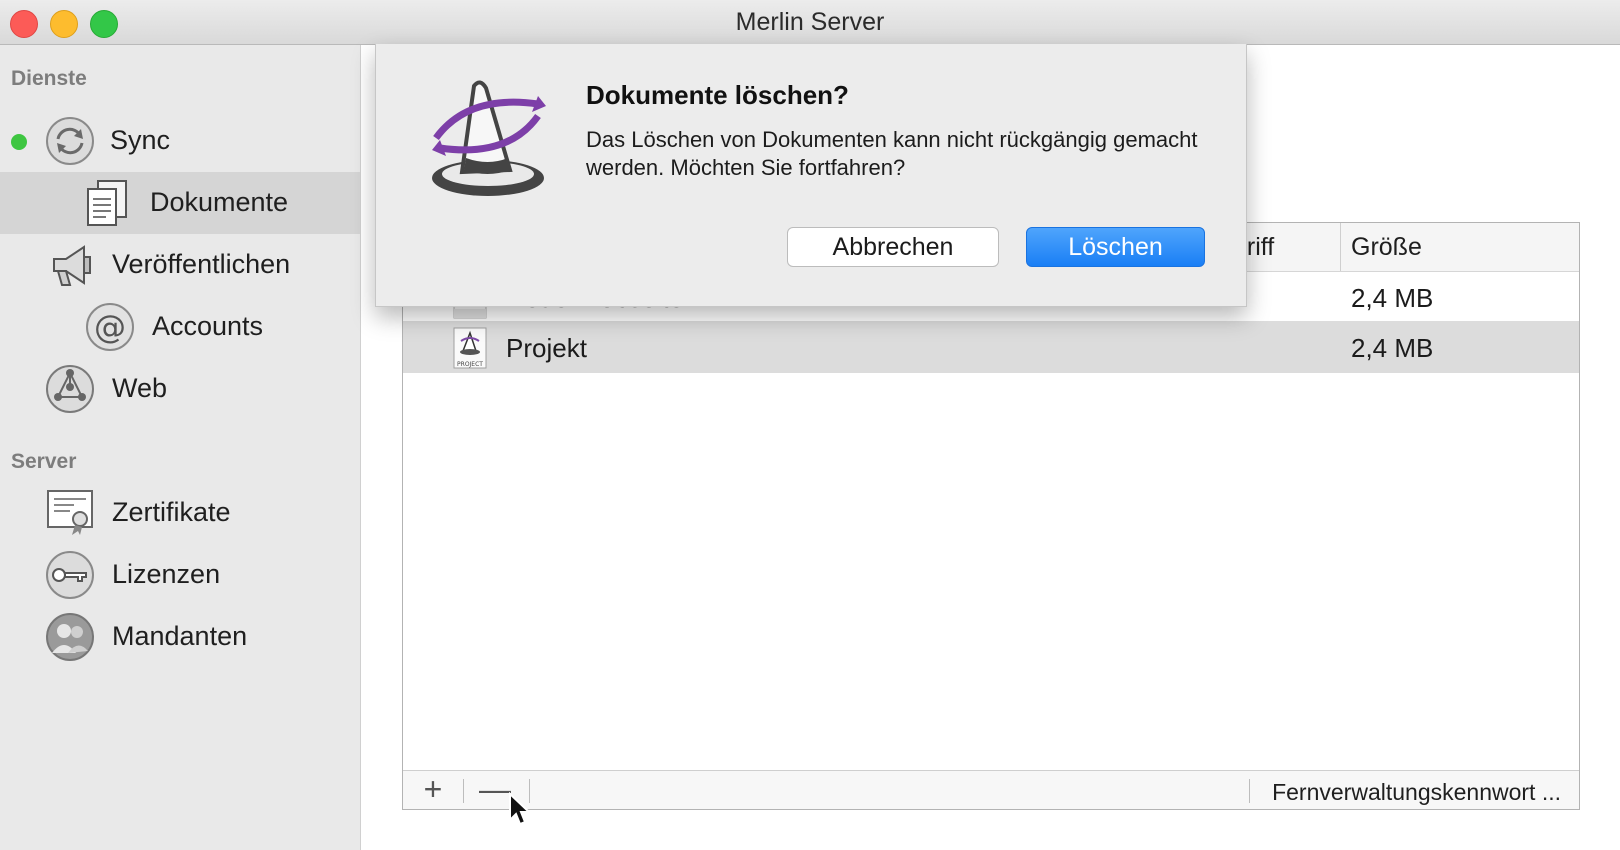 The height and width of the screenshot is (850, 1620). What do you see at coordinates (70, 575) in the screenshot?
I see `key-icon` at bounding box center [70, 575].